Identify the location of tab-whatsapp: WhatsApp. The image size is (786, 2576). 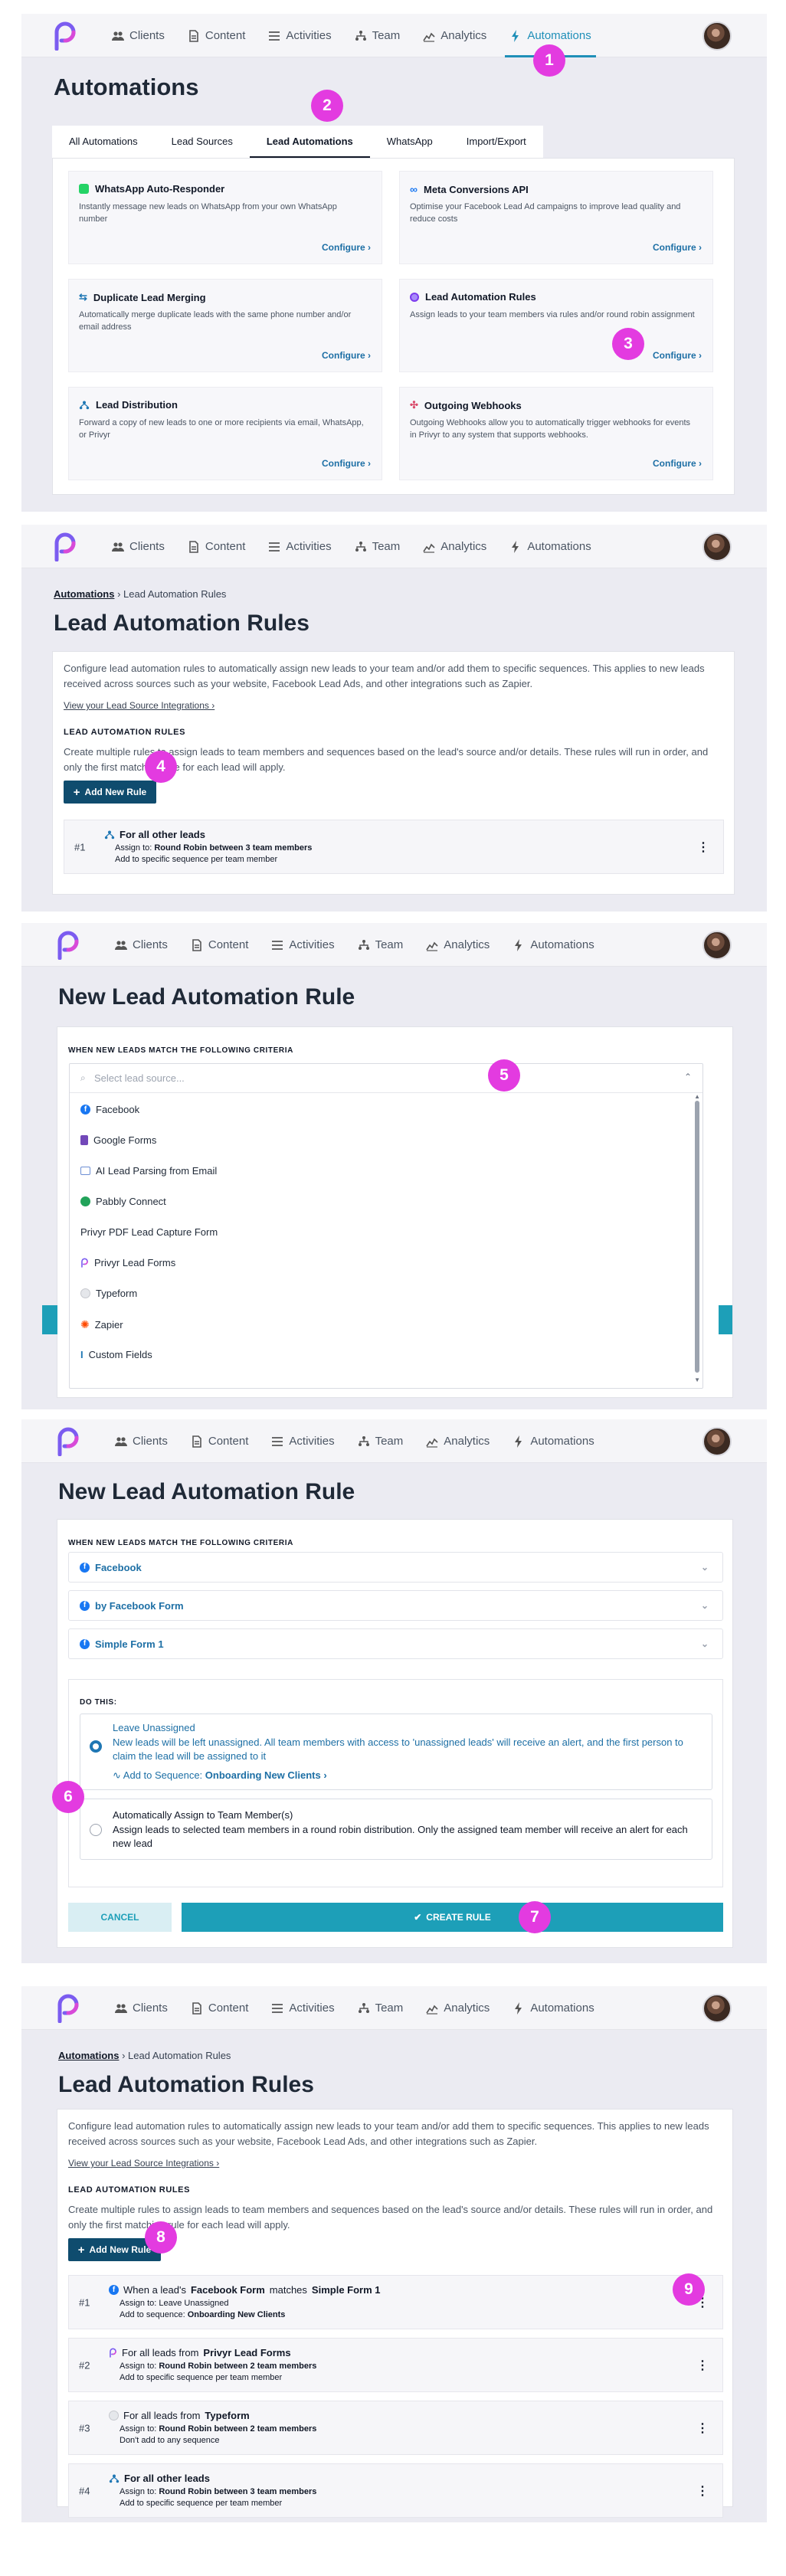
(410, 142).